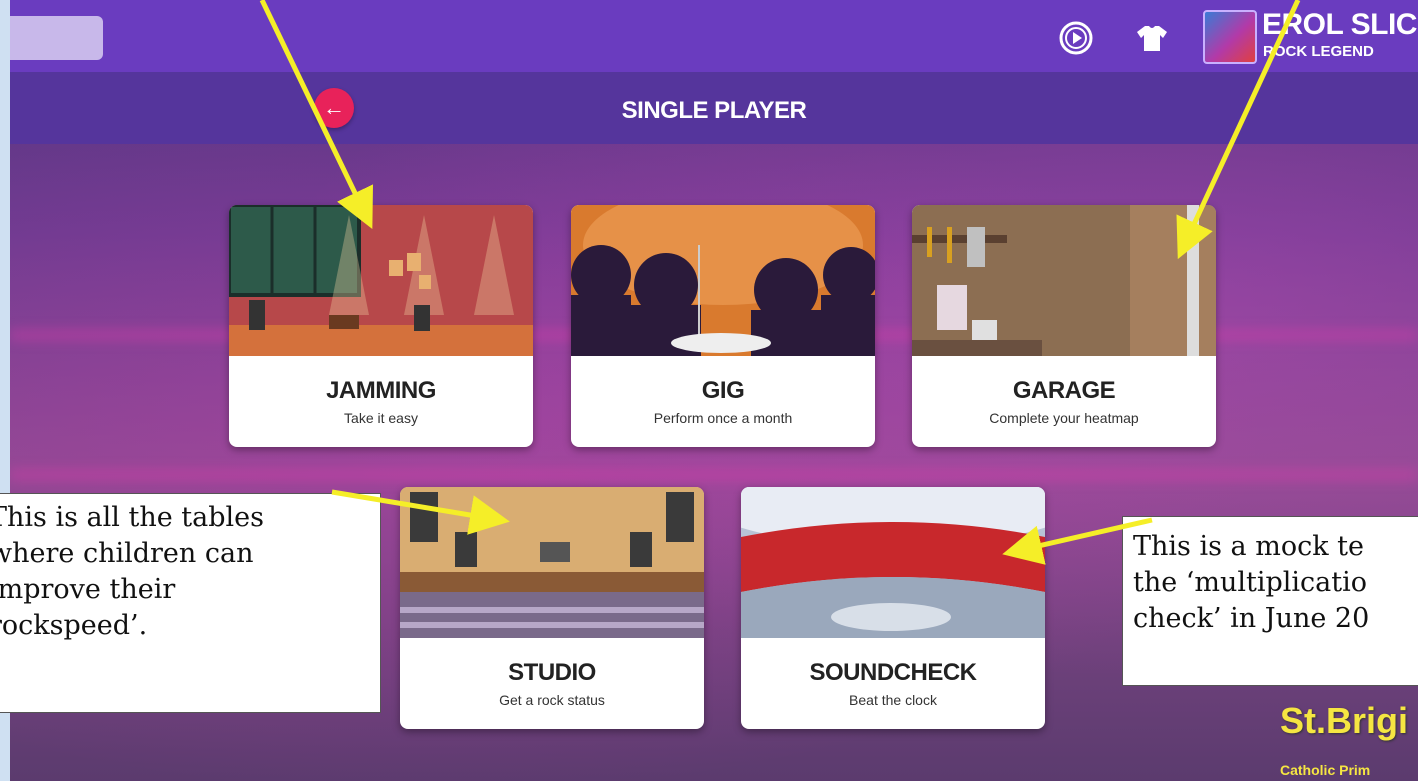 The height and width of the screenshot is (781, 1418). I want to click on jamming-scene, so click(381, 280).